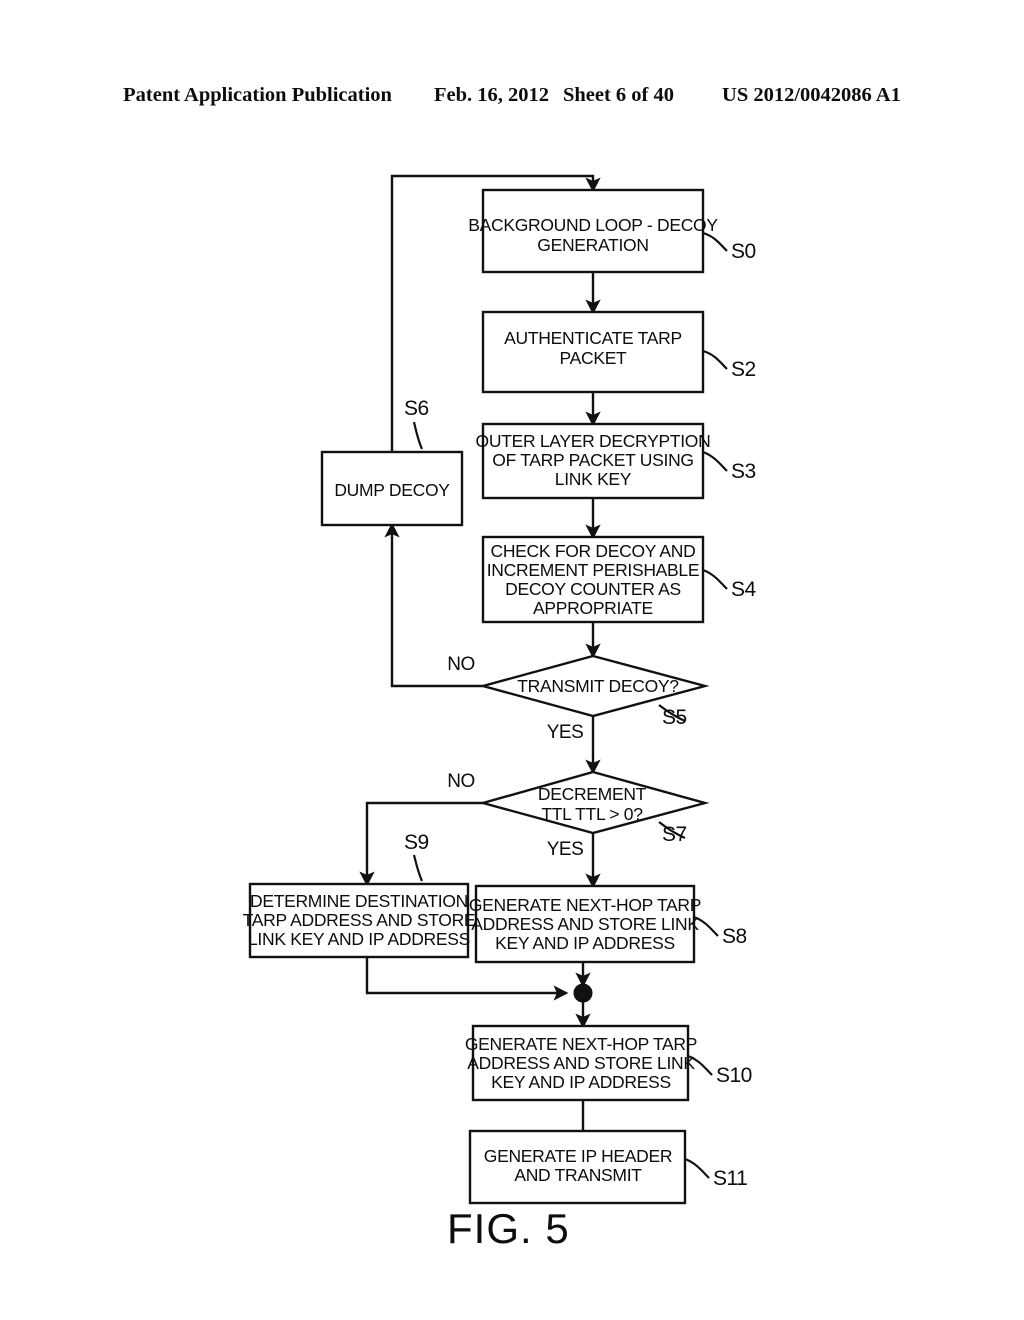 This screenshot has height=1320, width=1024. What do you see at coordinates (565, 732) in the screenshot?
I see `node-s5-yes-label: YES` at bounding box center [565, 732].